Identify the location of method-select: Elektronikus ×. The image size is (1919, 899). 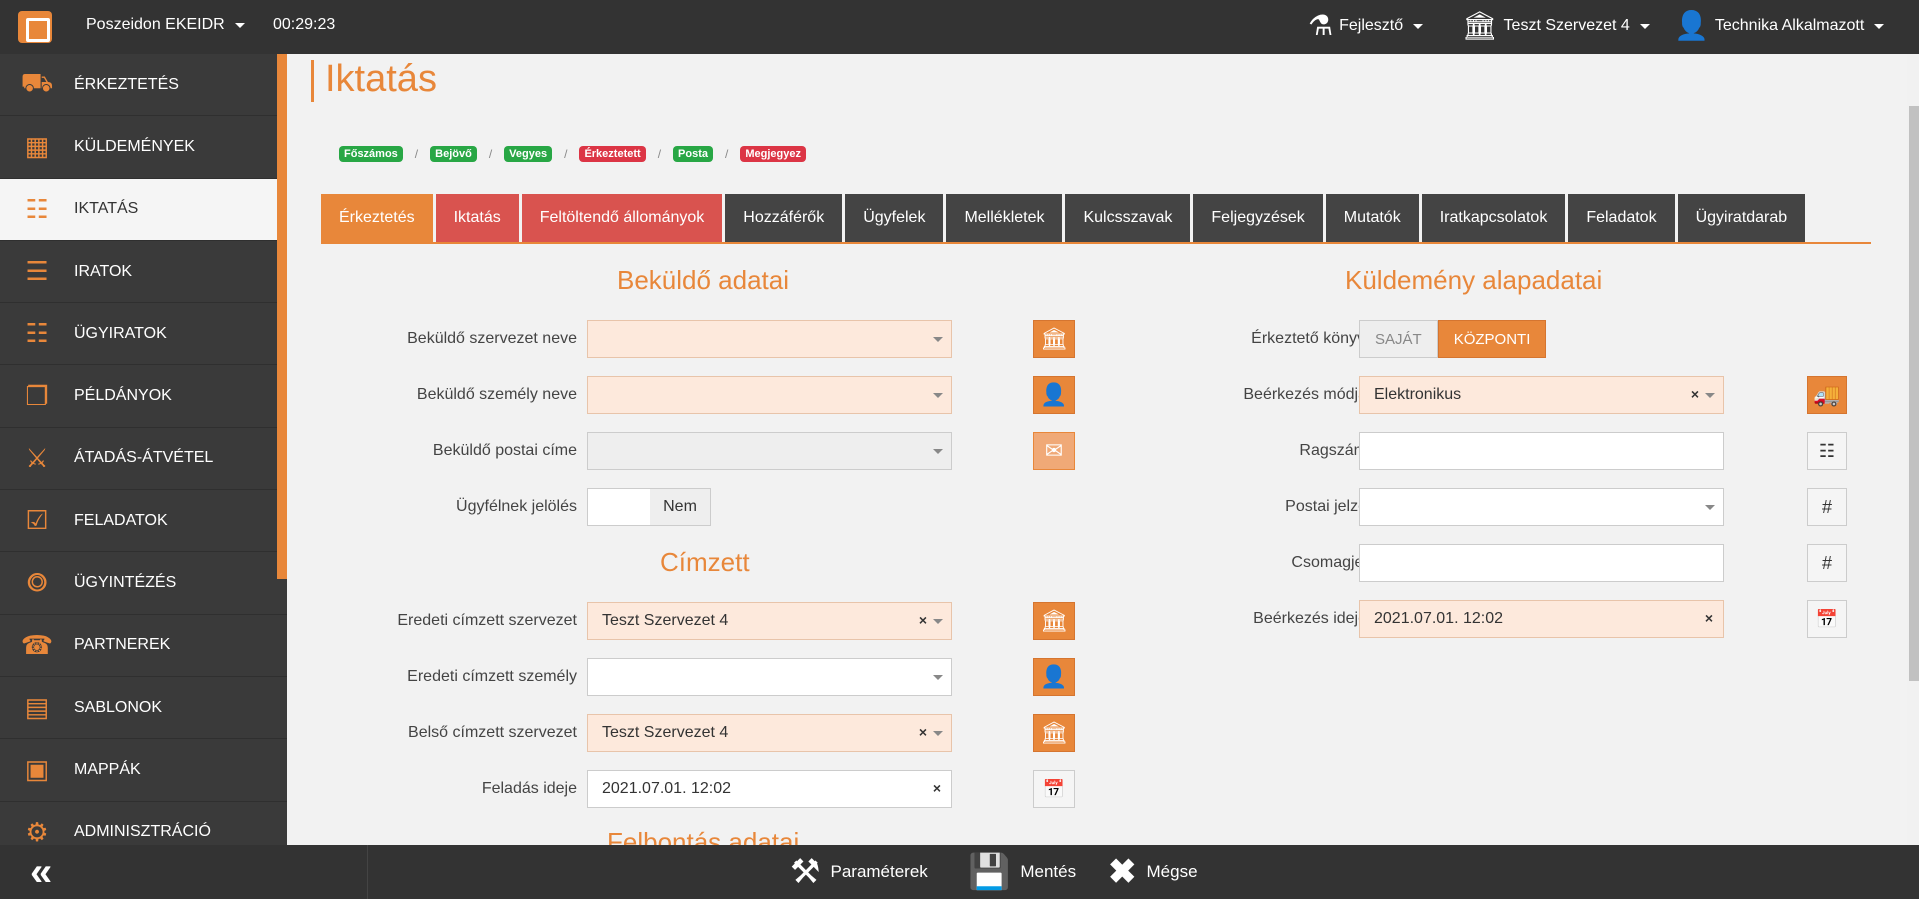
(1541, 395).